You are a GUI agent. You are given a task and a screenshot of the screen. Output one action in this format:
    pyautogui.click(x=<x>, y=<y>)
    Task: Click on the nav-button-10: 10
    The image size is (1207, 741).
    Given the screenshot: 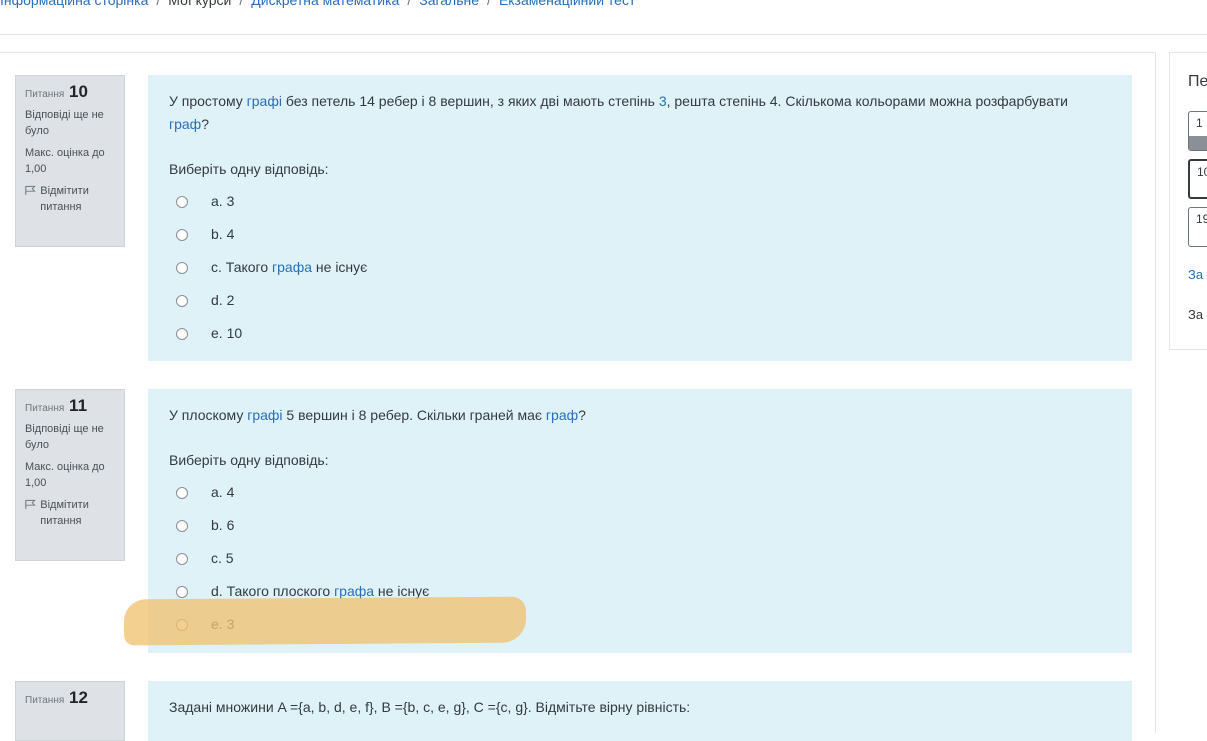 What is the action you would take?
    pyautogui.click(x=1197, y=179)
    